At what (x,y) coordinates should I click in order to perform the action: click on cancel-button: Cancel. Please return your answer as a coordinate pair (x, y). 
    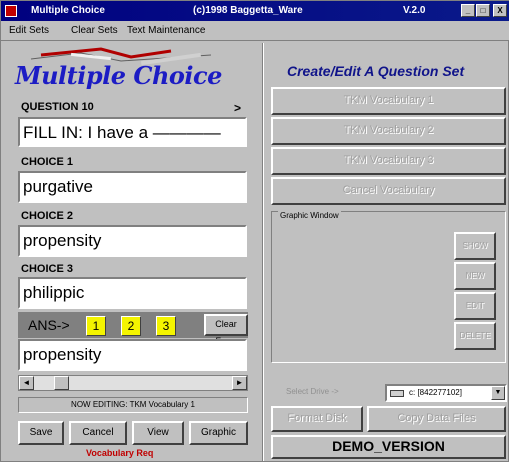
    Looking at the image, I should click on (98, 433).